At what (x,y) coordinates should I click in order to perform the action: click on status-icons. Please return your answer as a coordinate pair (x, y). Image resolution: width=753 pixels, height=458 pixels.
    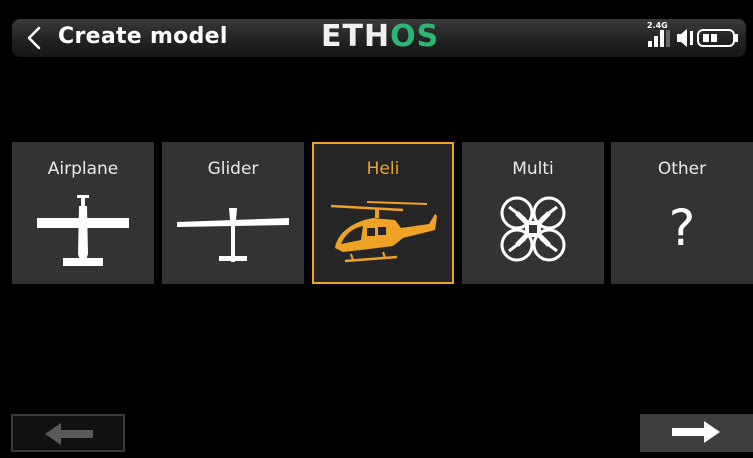
    Looking at the image, I should click on (693, 38).